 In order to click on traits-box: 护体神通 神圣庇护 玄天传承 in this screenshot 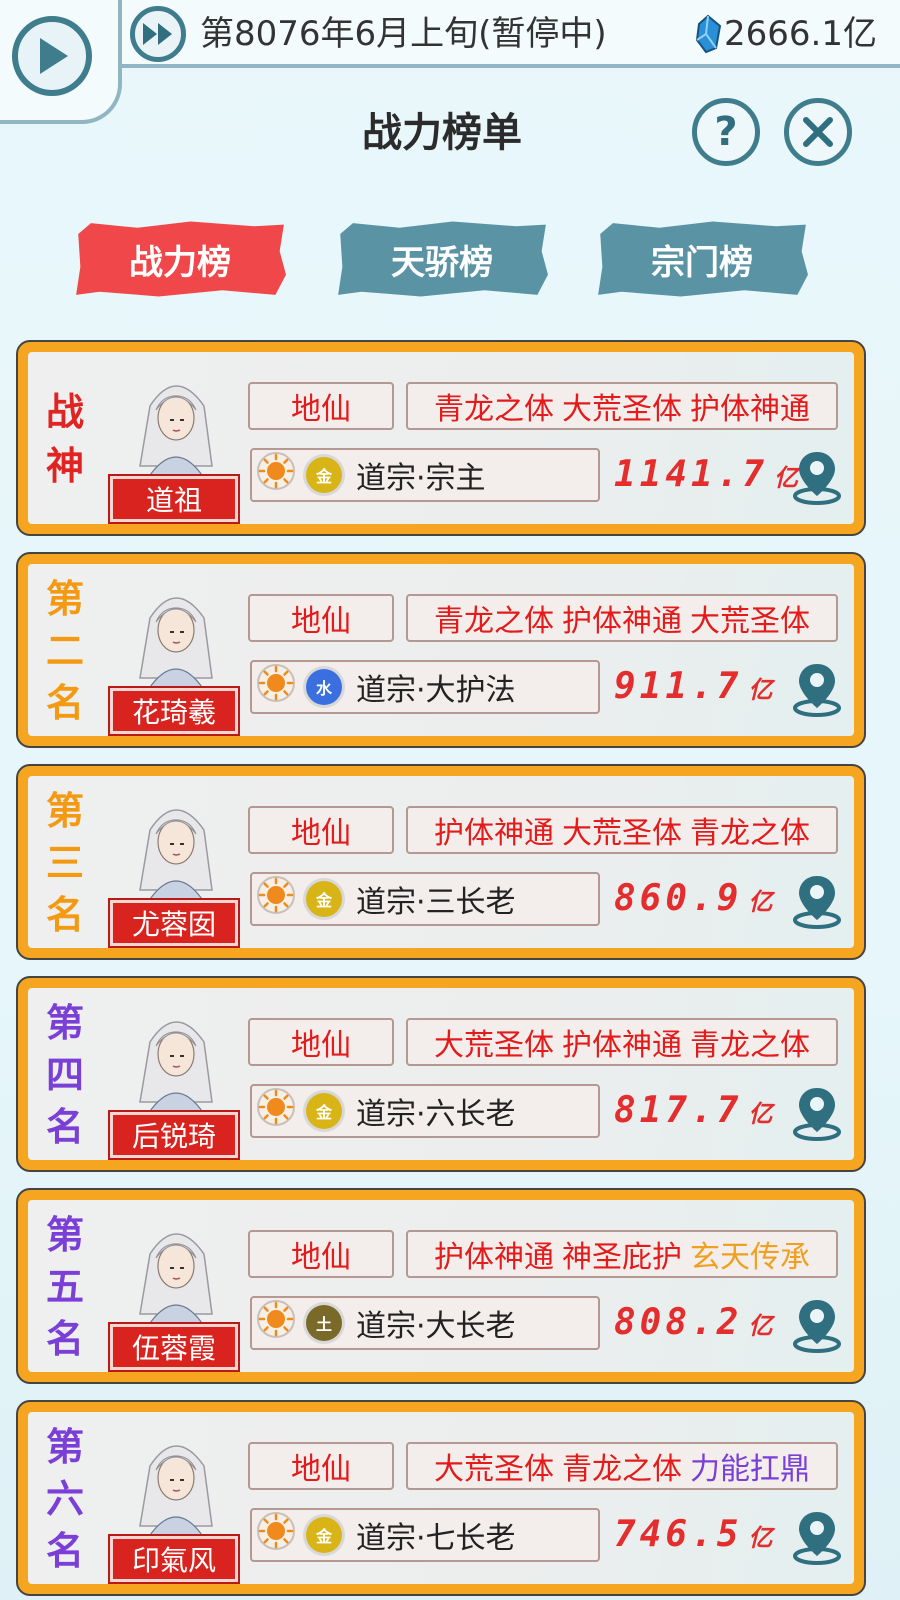, I will do `click(622, 1254)`.